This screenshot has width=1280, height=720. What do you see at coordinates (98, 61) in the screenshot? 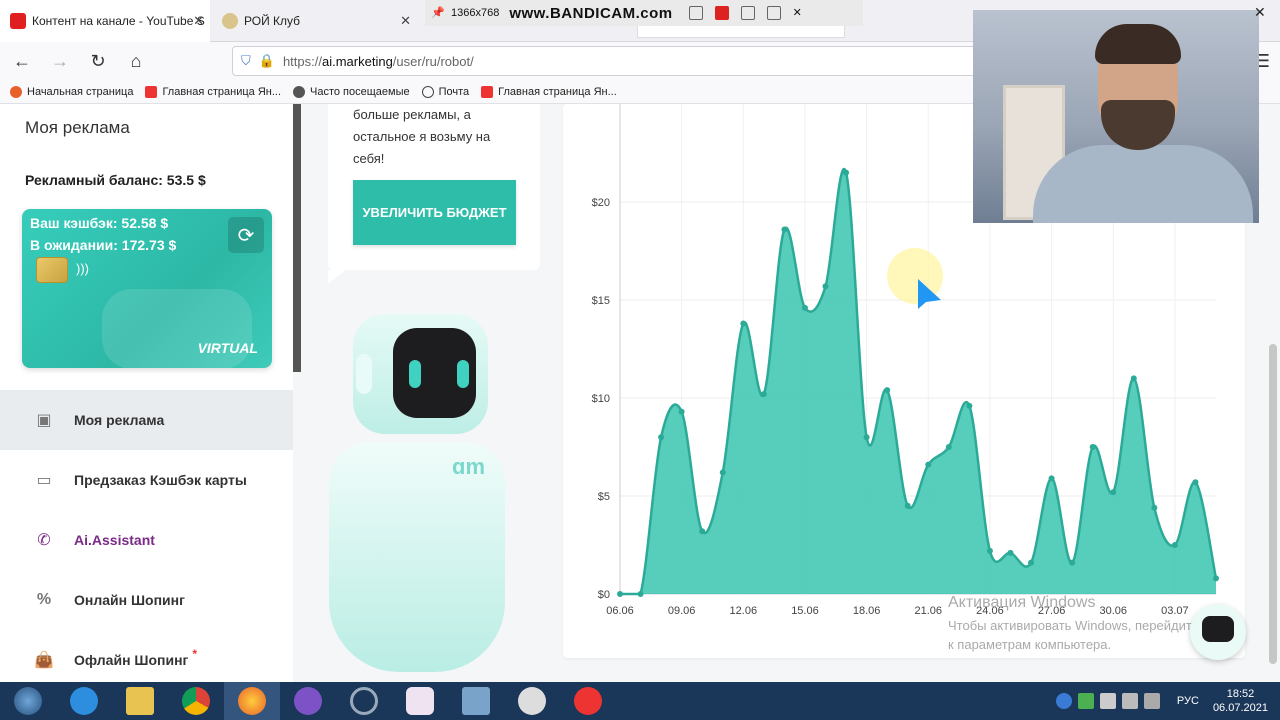
I see `reload-icon: ↻` at bounding box center [98, 61].